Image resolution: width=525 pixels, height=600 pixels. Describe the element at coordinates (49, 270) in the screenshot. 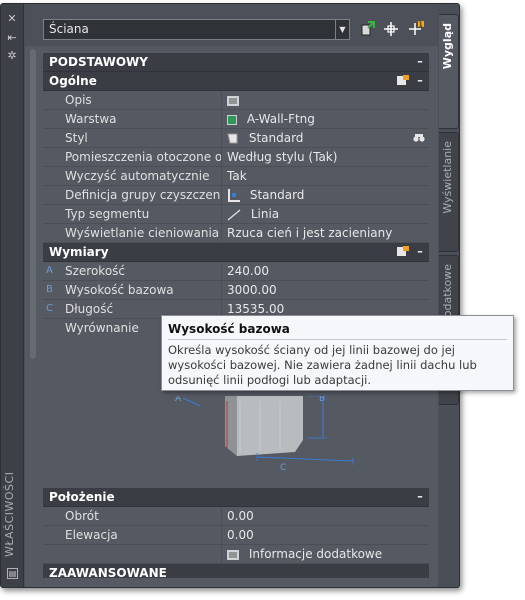

I see `dimension-marker: A` at that location.